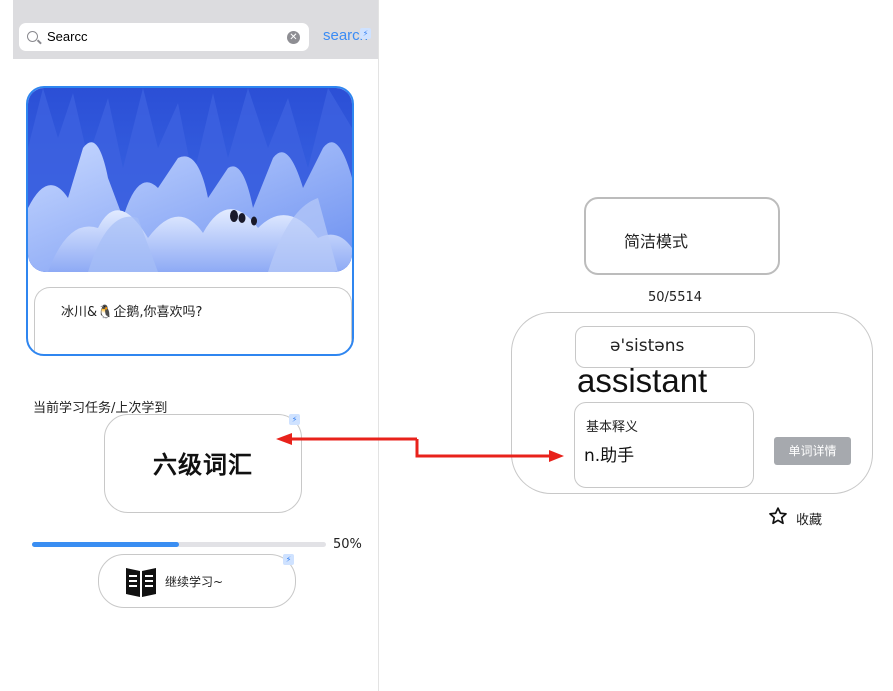 The width and height of the screenshot is (893, 691). Describe the element at coordinates (420, 447) in the screenshot. I see `connector-arrows` at that location.